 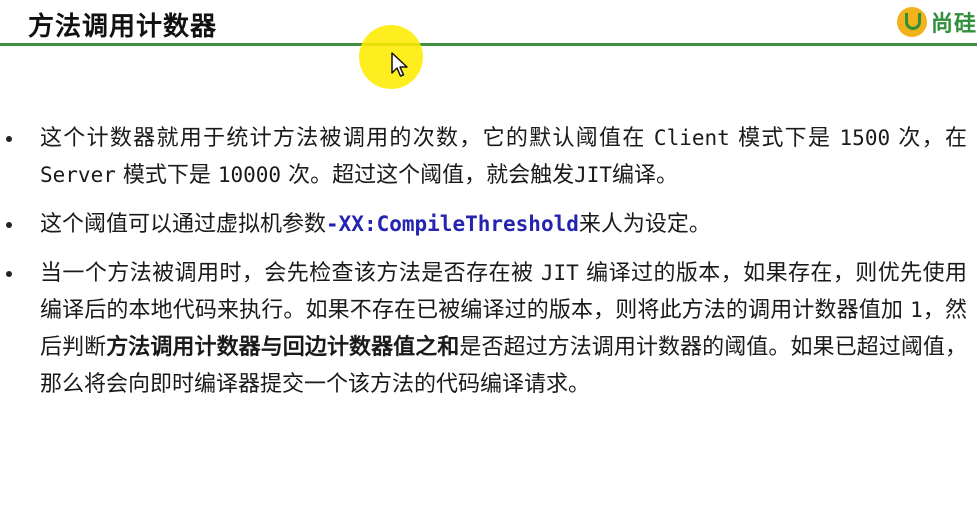 What do you see at coordinates (916, 310) in the screenshot?
I see `number-one: 1` at bounding box center [916, 310].